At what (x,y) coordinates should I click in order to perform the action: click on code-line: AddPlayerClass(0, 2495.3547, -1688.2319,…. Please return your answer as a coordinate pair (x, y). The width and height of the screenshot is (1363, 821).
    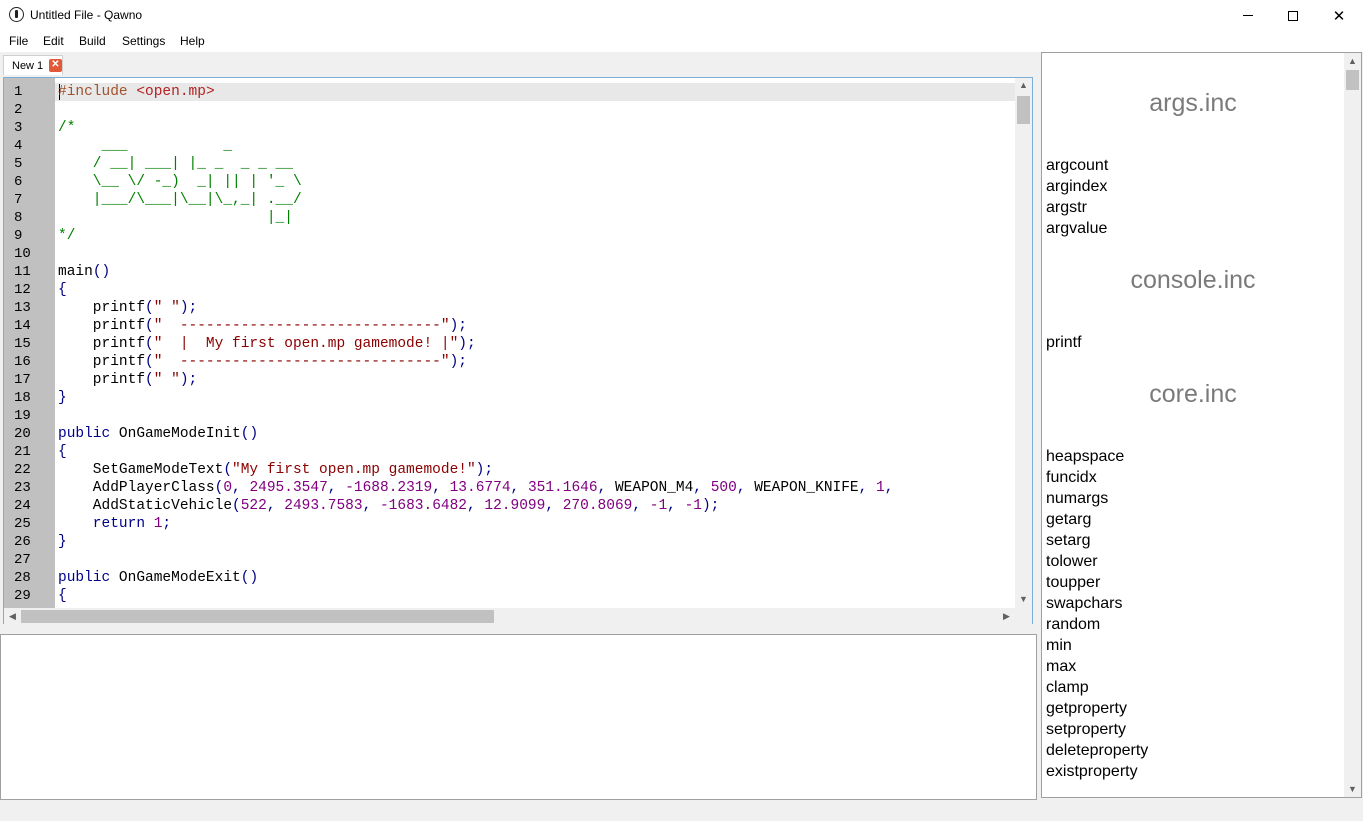
    Looking at the image, I should click on (476, 488).